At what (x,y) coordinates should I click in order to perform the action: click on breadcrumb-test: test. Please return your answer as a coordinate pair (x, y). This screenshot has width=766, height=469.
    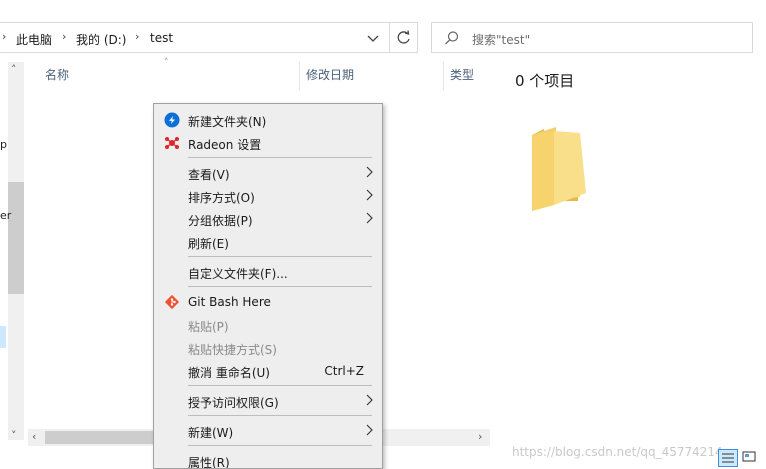
    Looking at the image, I should click on (161, 38).